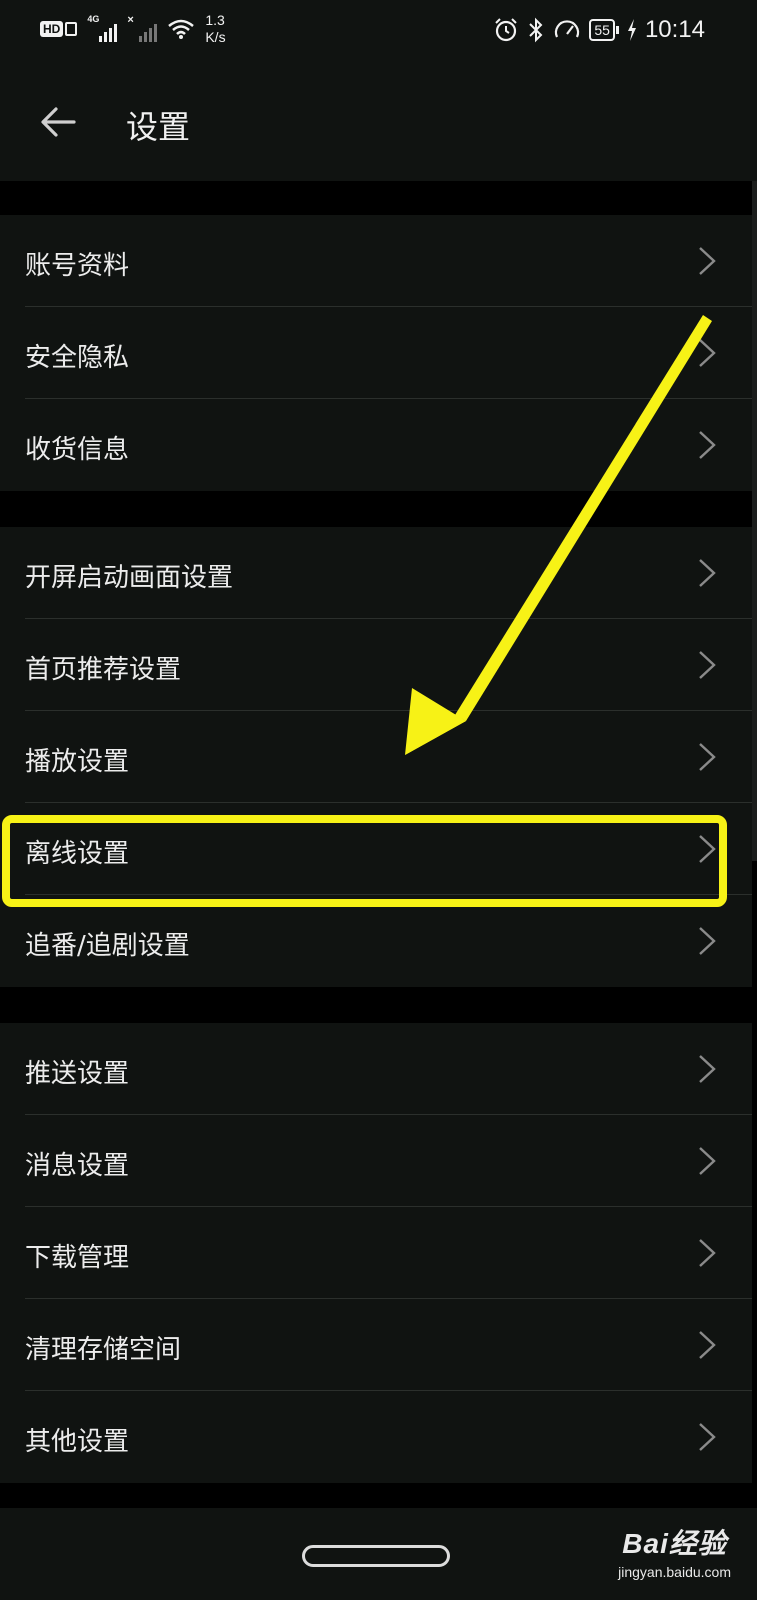 The height and width of the screenshot is (1600, 757). Describe the element at coordinates (376, 445) in the screenshot. I see `settings-item-shipping-info: 收货信息` at that location.